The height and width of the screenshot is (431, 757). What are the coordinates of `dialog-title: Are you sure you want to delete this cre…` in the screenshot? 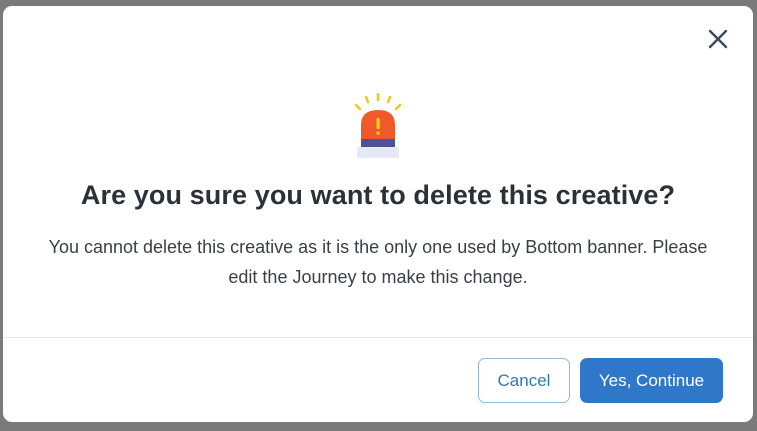 It's located at (378, 195).